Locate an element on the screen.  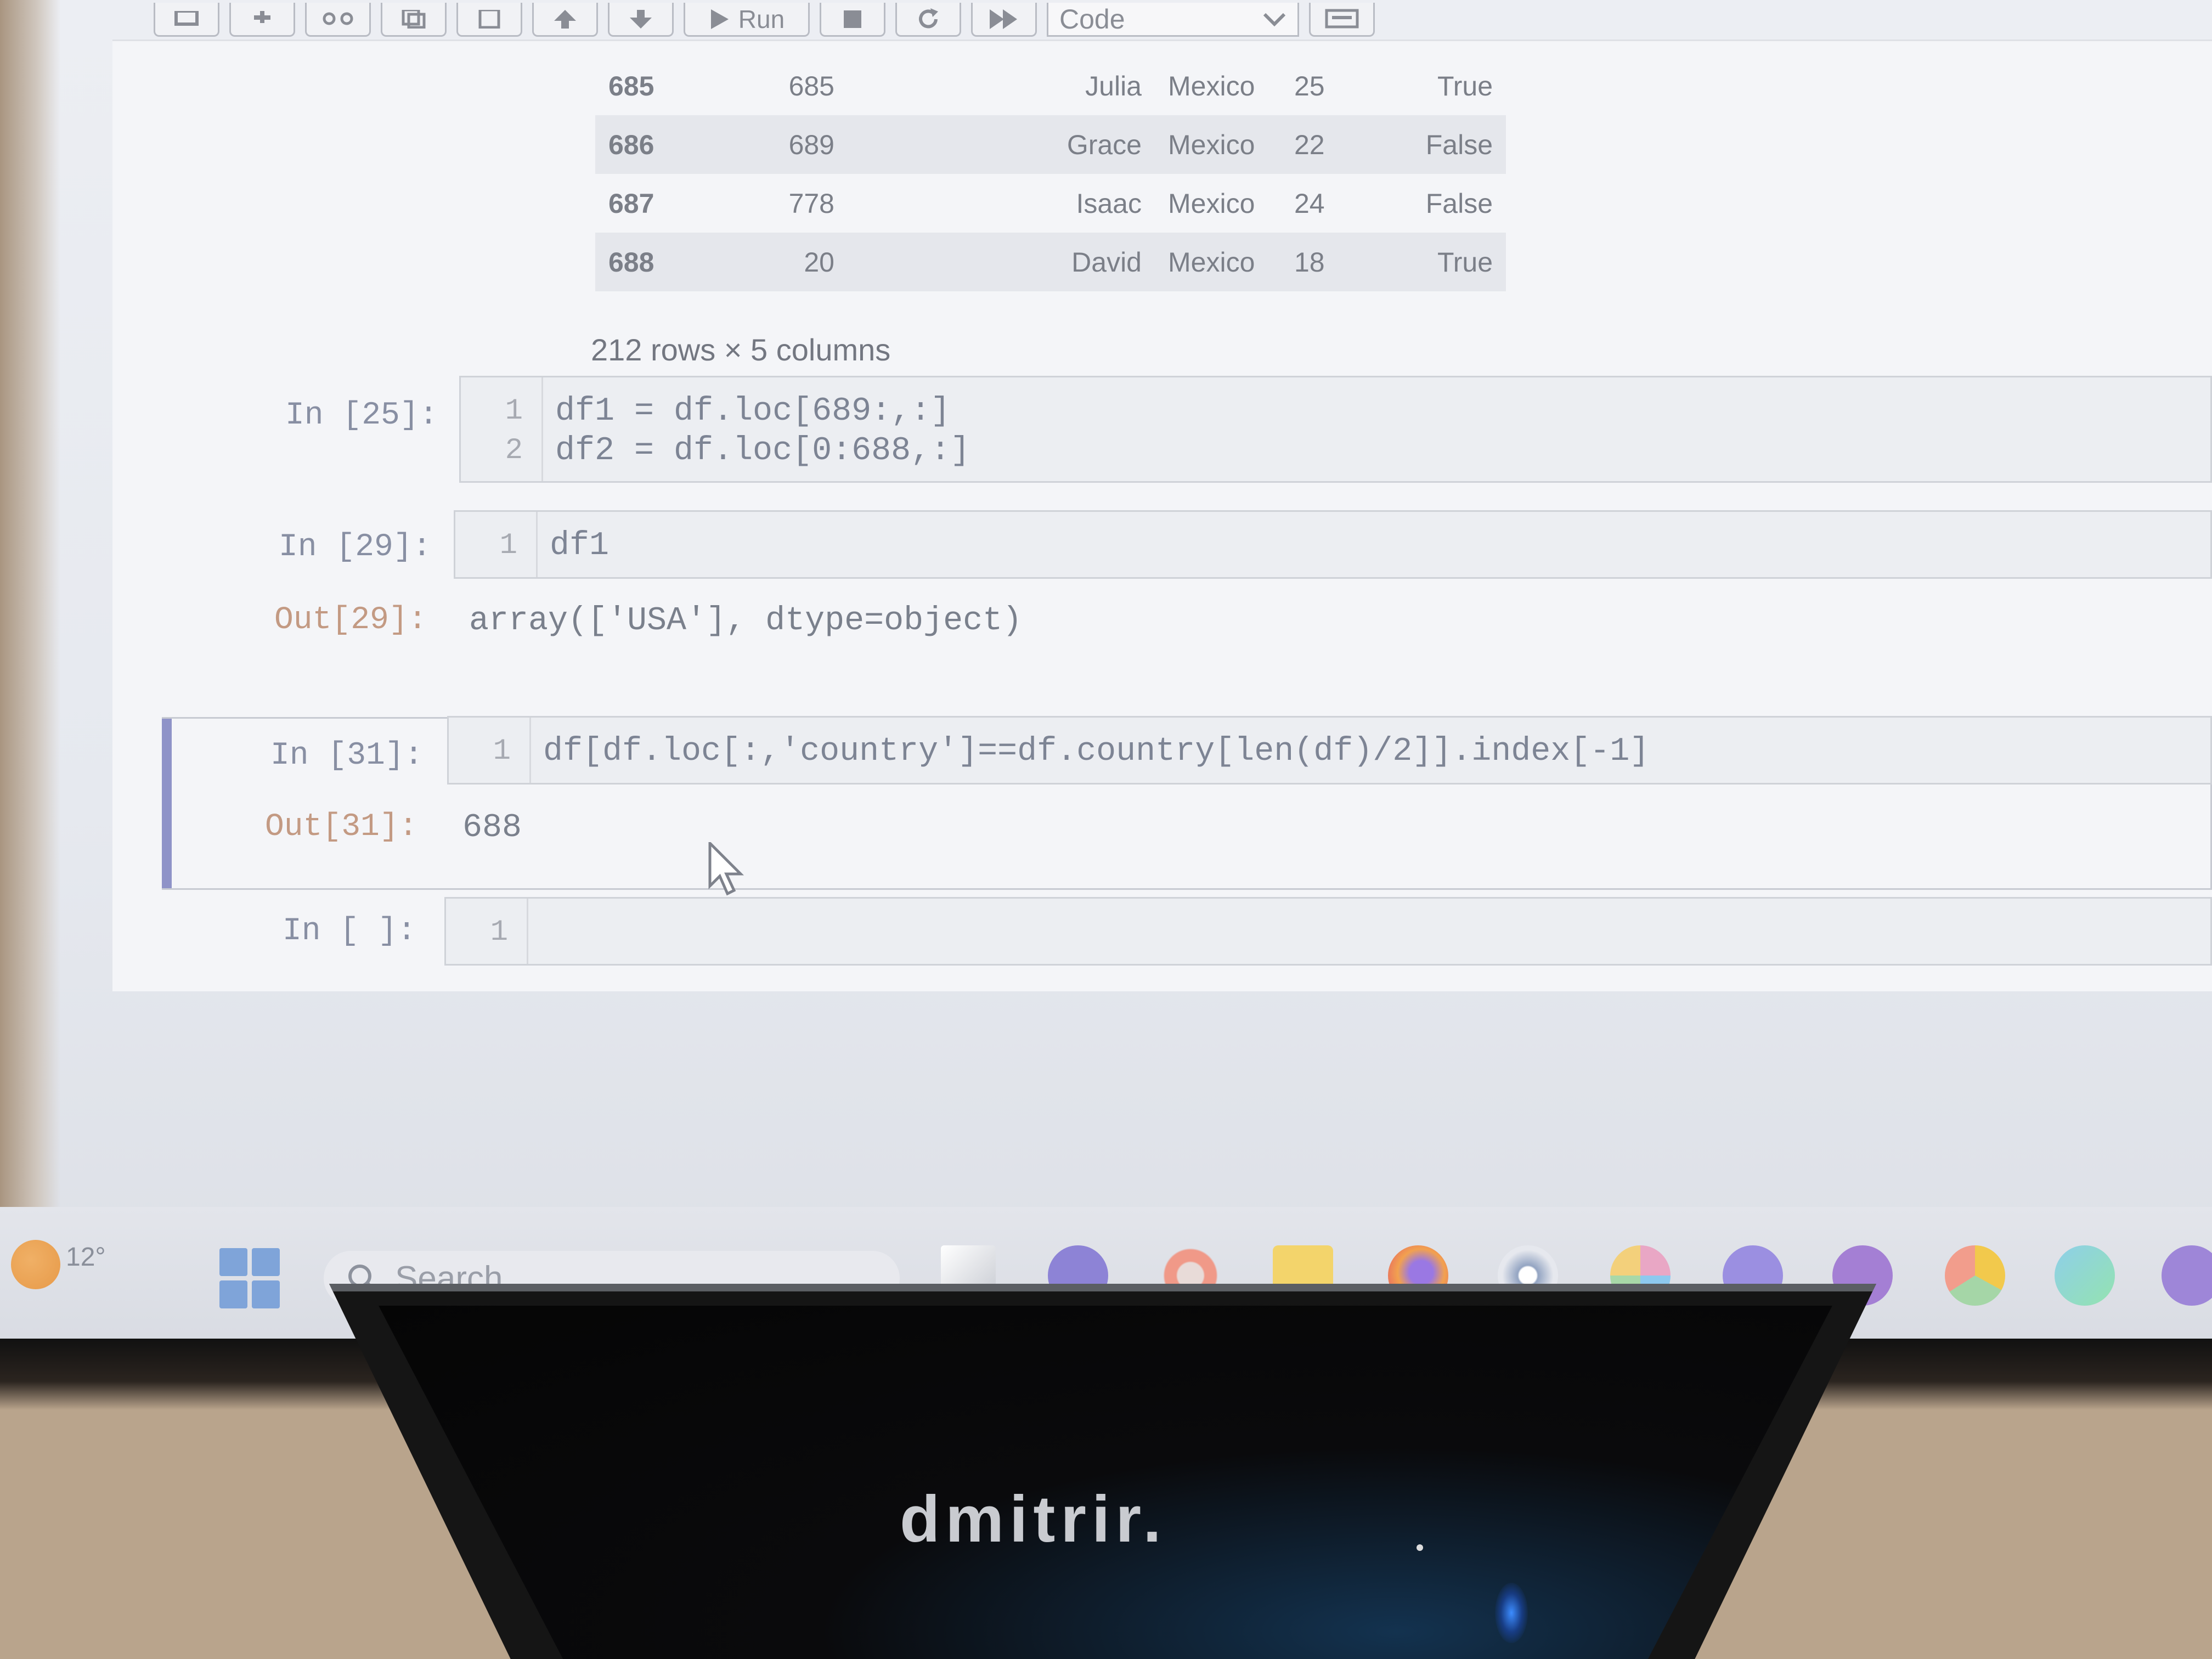
save-button is located at coordinates (186, 20).